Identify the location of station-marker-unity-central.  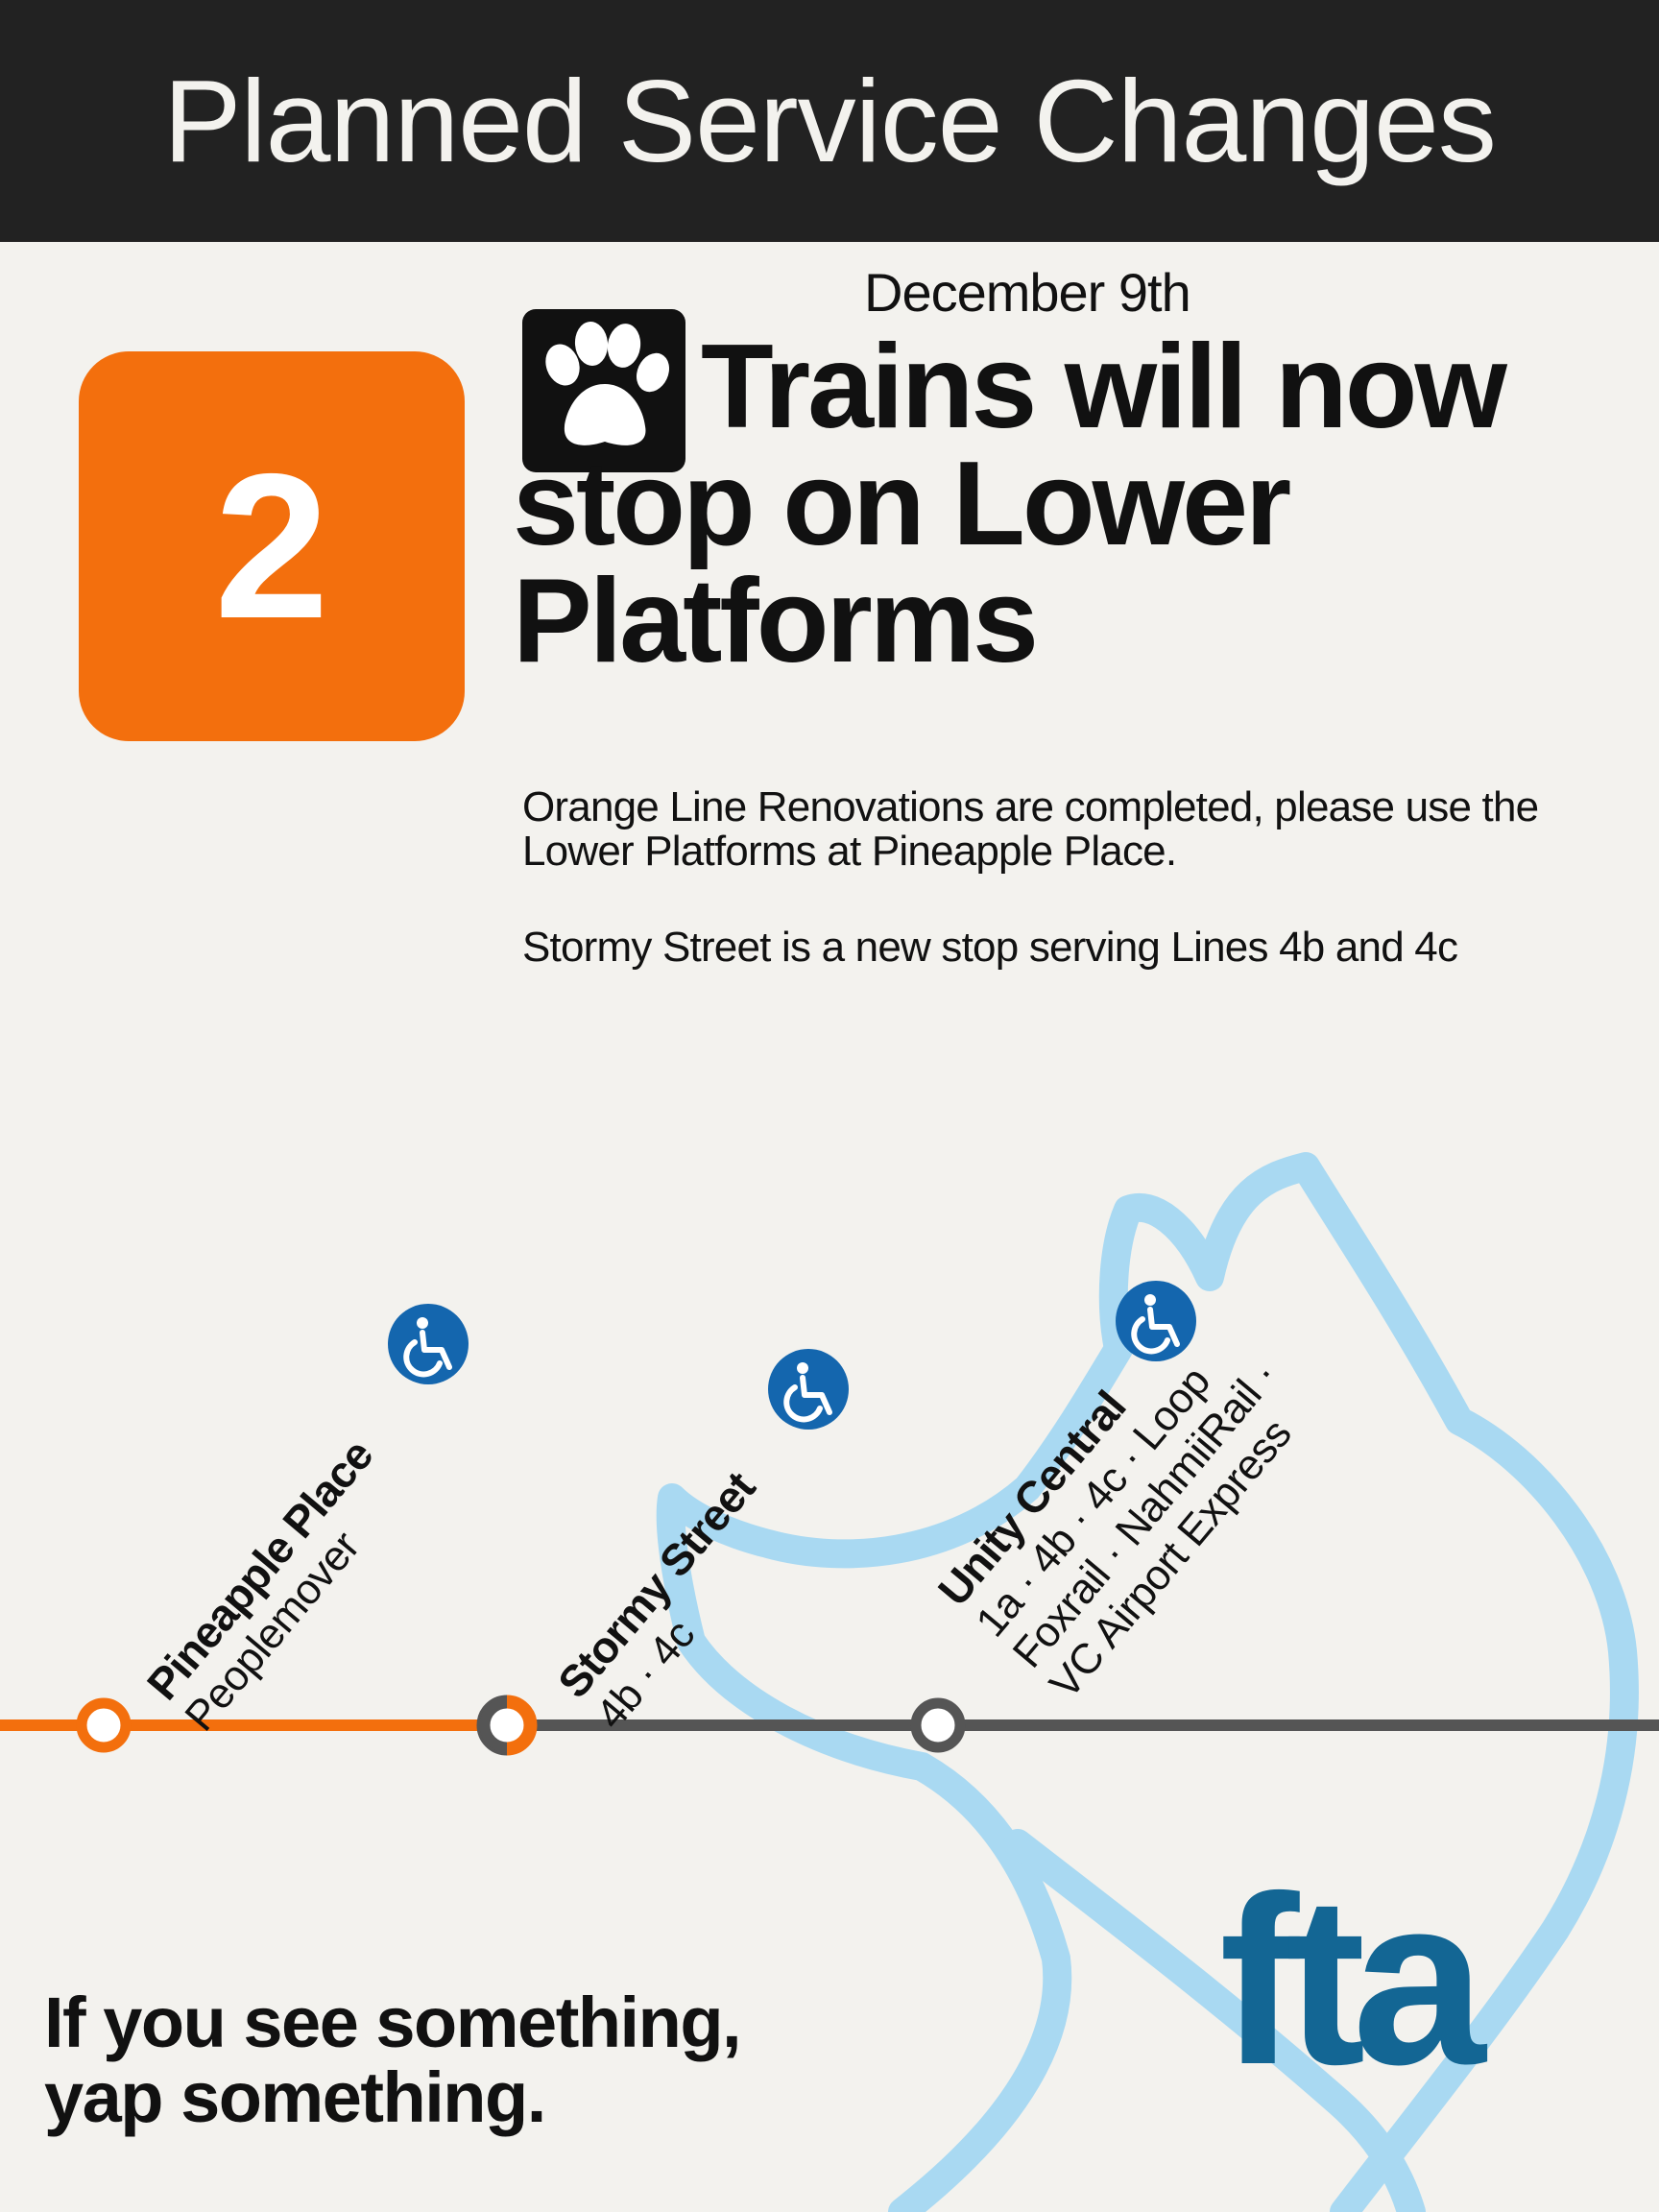
(938, 1725).